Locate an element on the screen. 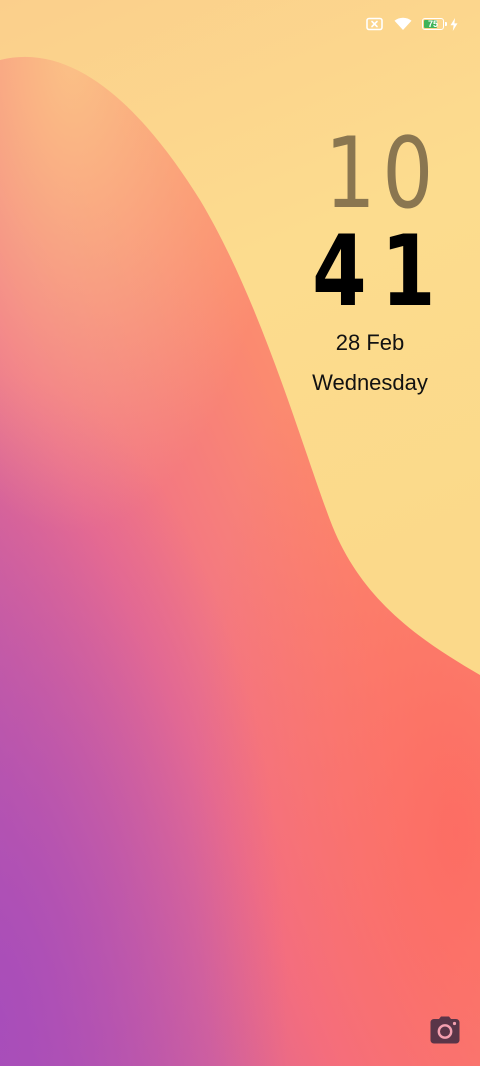 This screenshot has width=480, height=1066. battery-indicator: 75 is located at coordinates (434, 24).